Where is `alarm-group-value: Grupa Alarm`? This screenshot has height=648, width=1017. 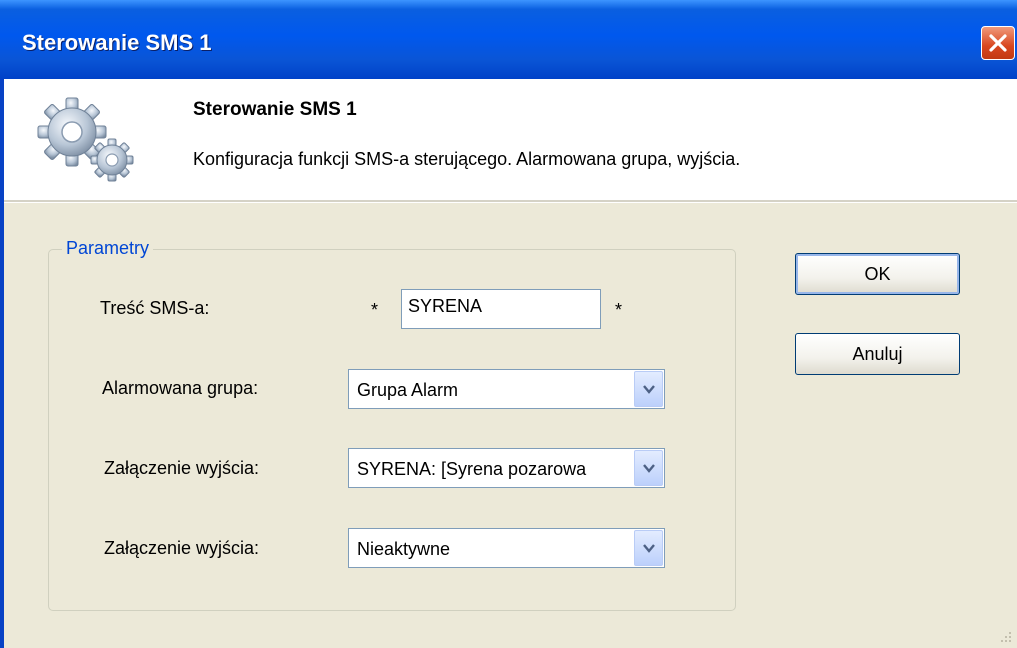 alarm-group-value: Grupa Alarm is located at coordinates (408, 390).